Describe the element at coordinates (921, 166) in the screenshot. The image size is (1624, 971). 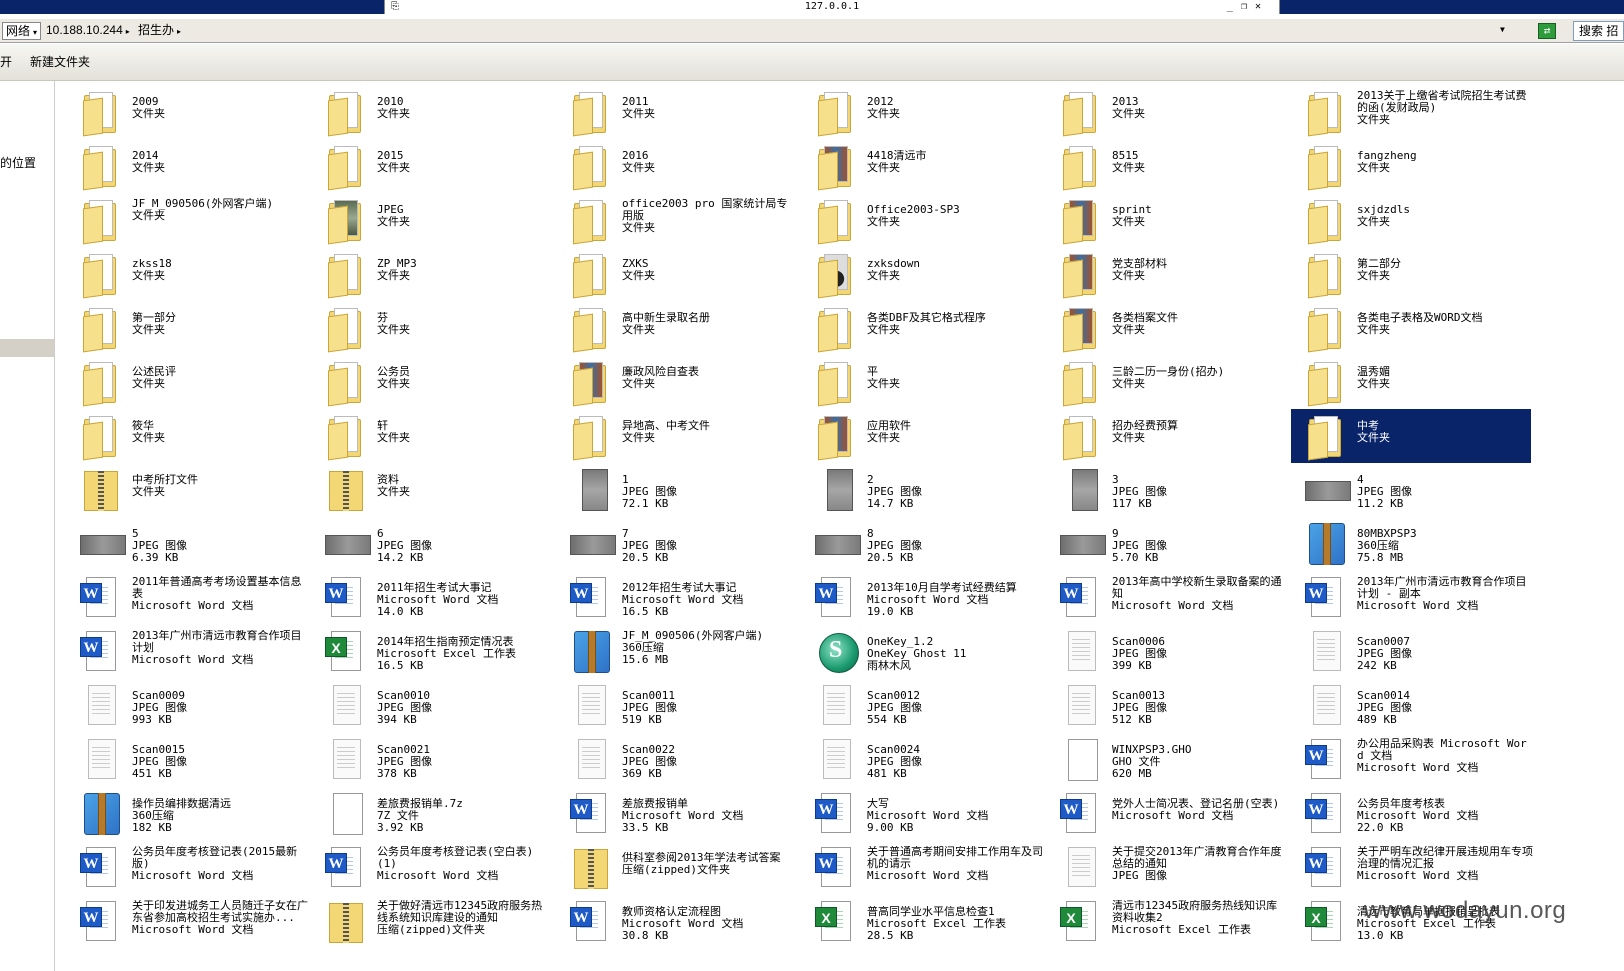
I see `file-item: 4418清远市 文件夹` at that location.